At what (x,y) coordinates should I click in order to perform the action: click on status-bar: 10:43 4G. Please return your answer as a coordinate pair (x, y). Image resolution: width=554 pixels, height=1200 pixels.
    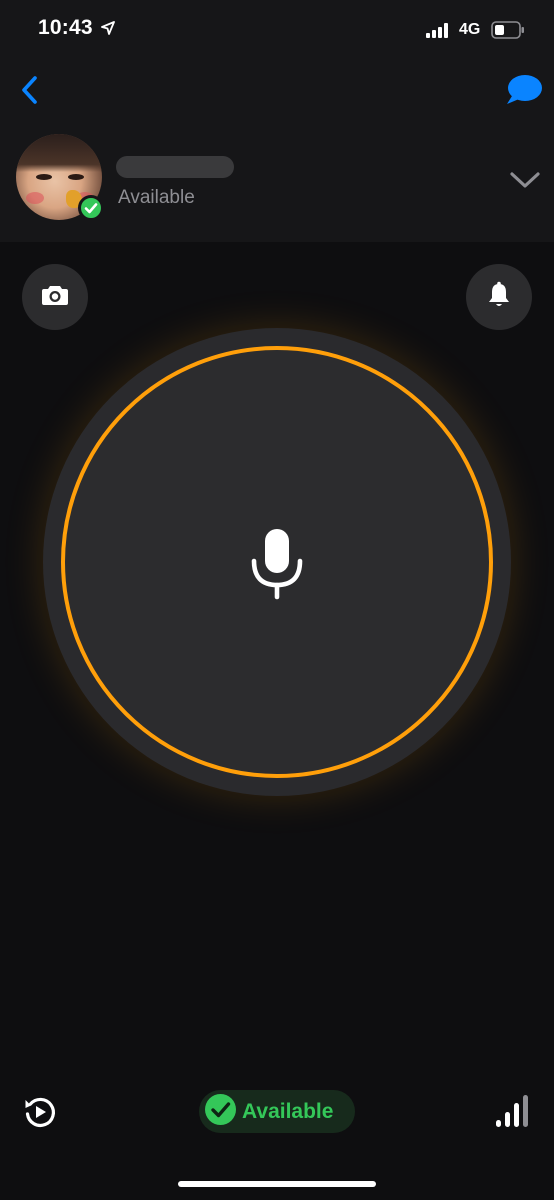
    Looking at the image, I should click on (277, 31).